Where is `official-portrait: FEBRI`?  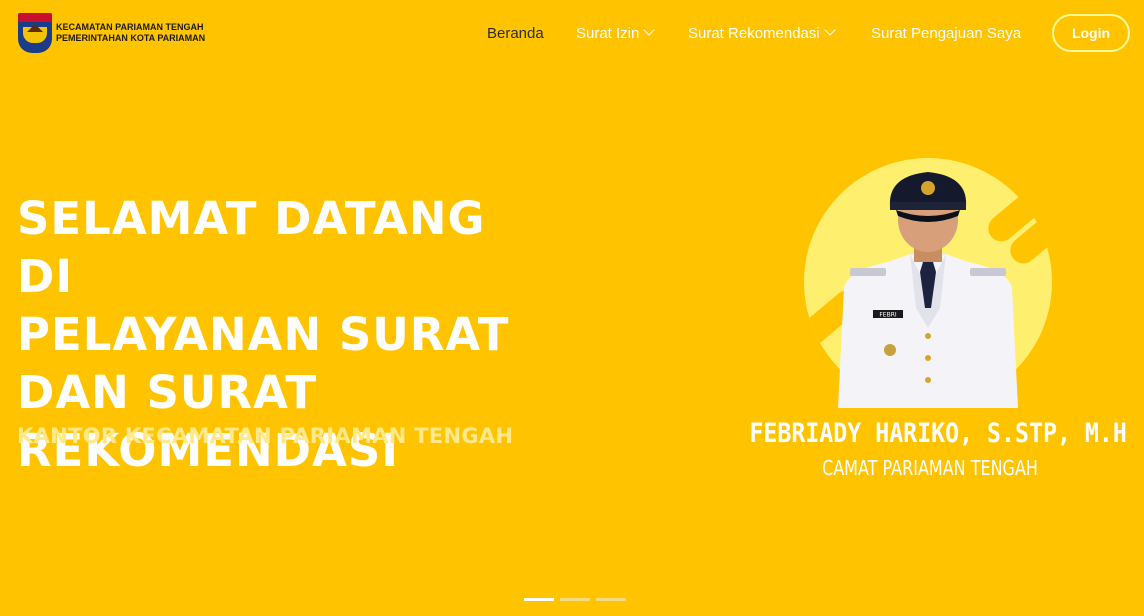
official-portrait: FEBRI is located at coordinates (928, 283).